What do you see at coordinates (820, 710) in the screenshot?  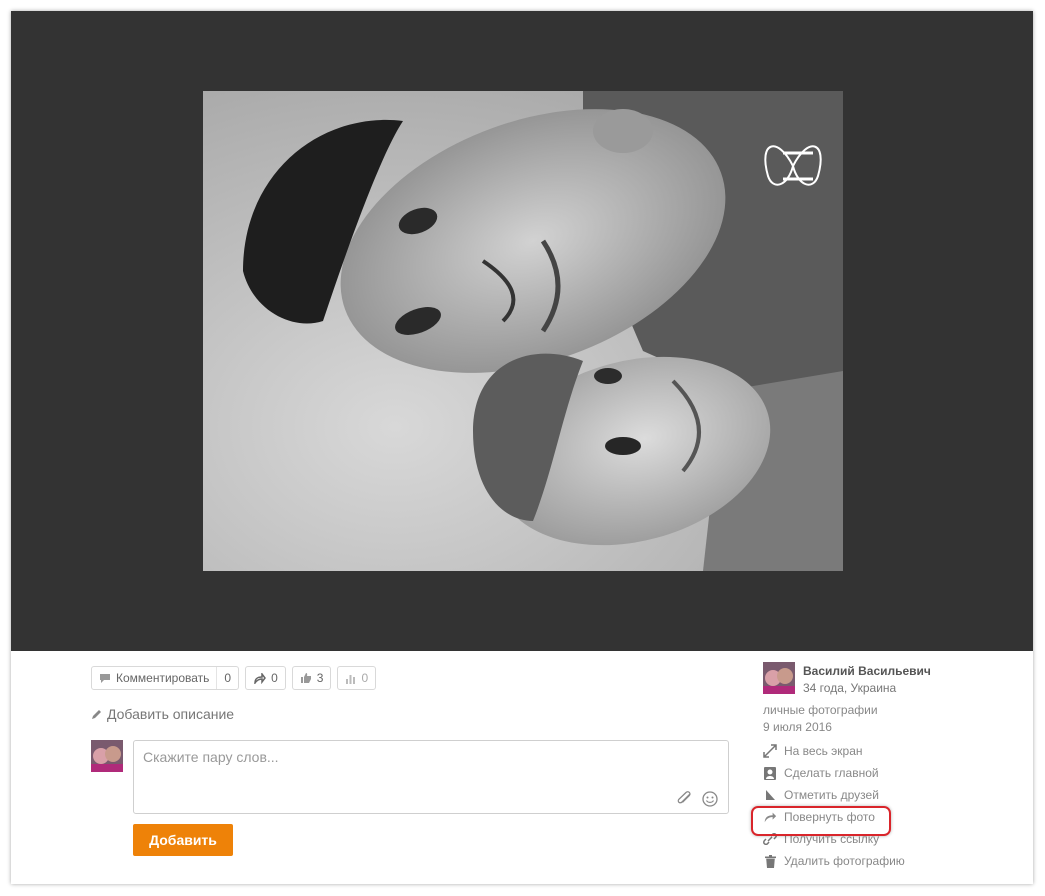 I see `album-name: личные фотографии` at bounding box center [820, 710].